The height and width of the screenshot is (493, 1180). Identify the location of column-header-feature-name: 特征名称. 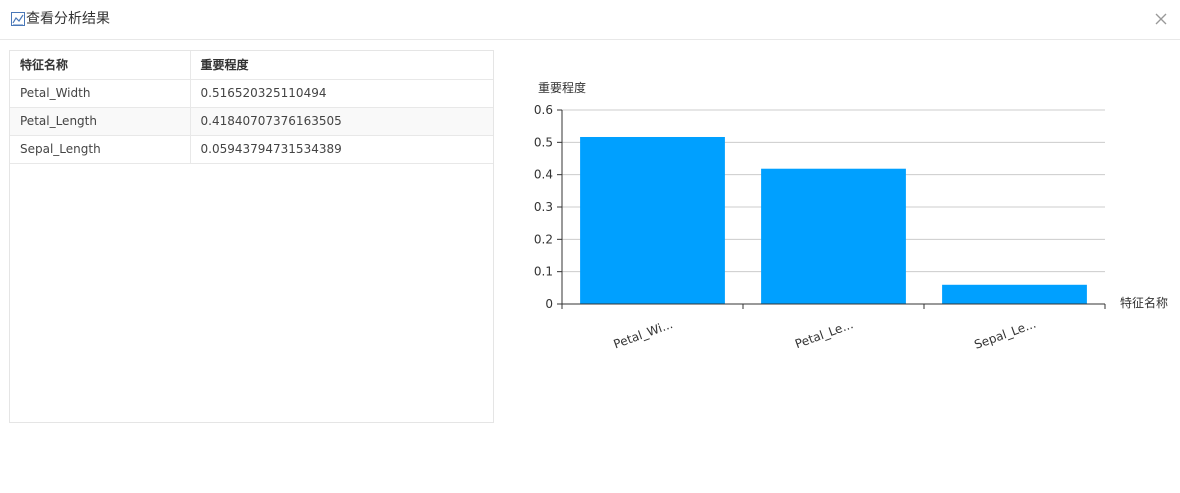
(100, 65).